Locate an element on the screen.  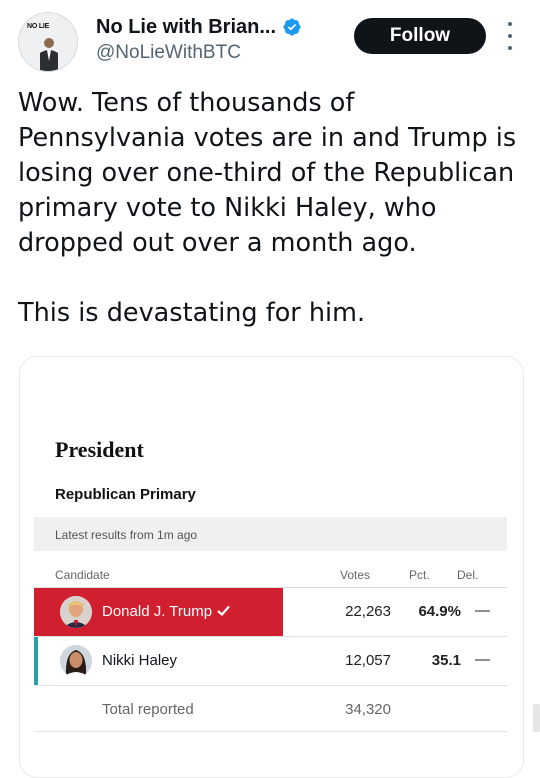
follow-button: Follow is located at coordinates (420, 36).